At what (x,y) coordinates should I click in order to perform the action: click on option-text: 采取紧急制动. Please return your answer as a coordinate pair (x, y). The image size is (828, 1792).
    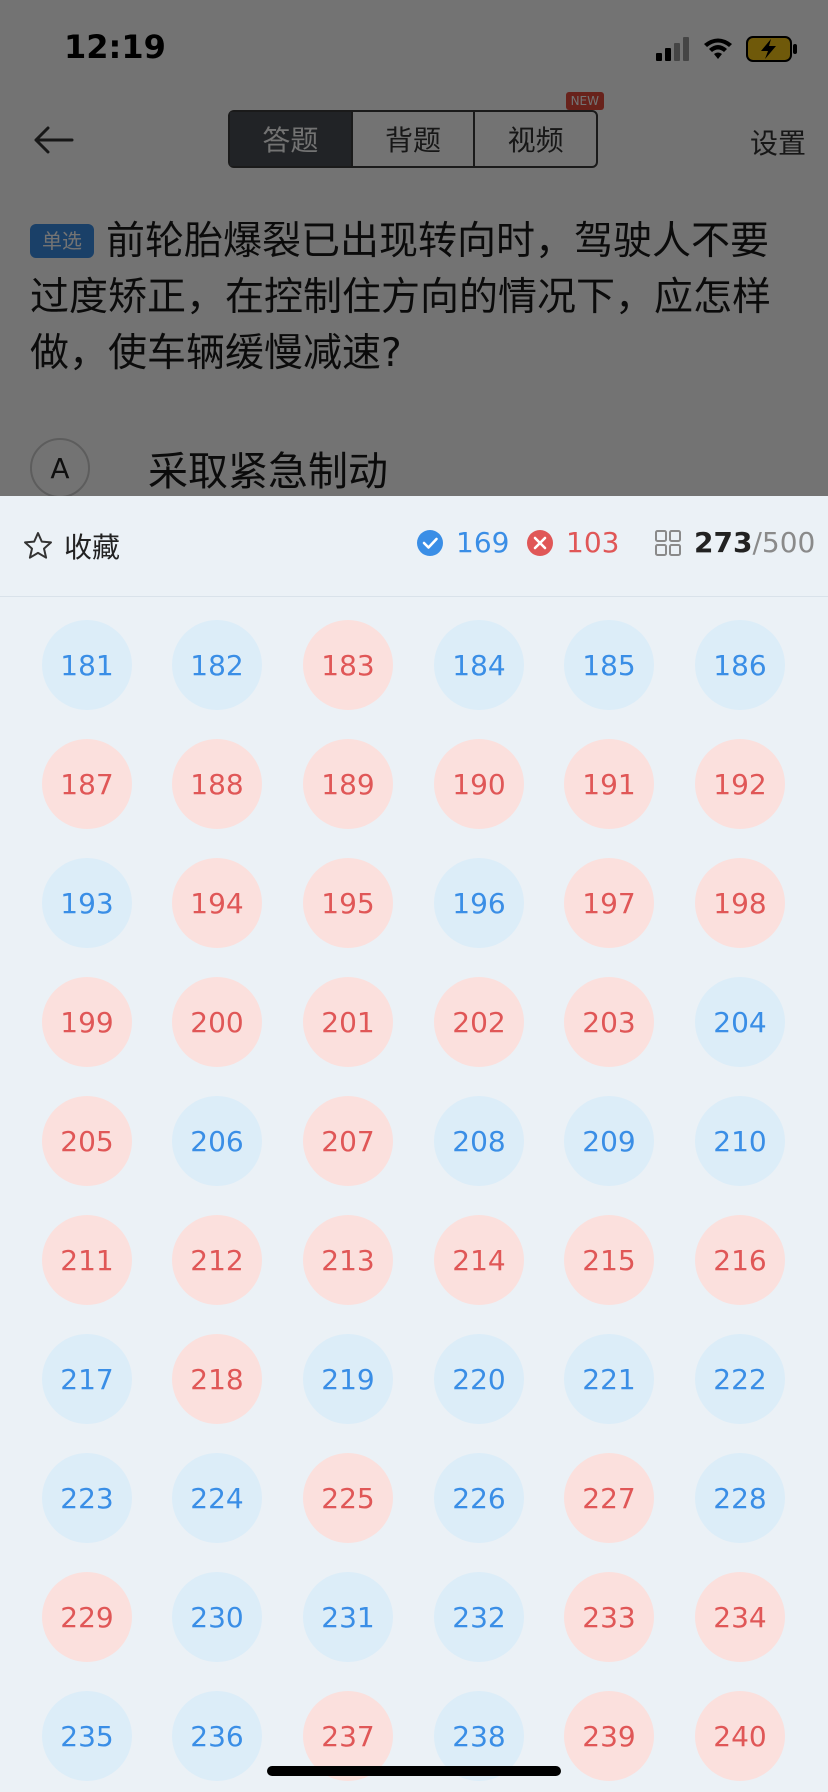
    Looking at the image, I should click on (268, 472).